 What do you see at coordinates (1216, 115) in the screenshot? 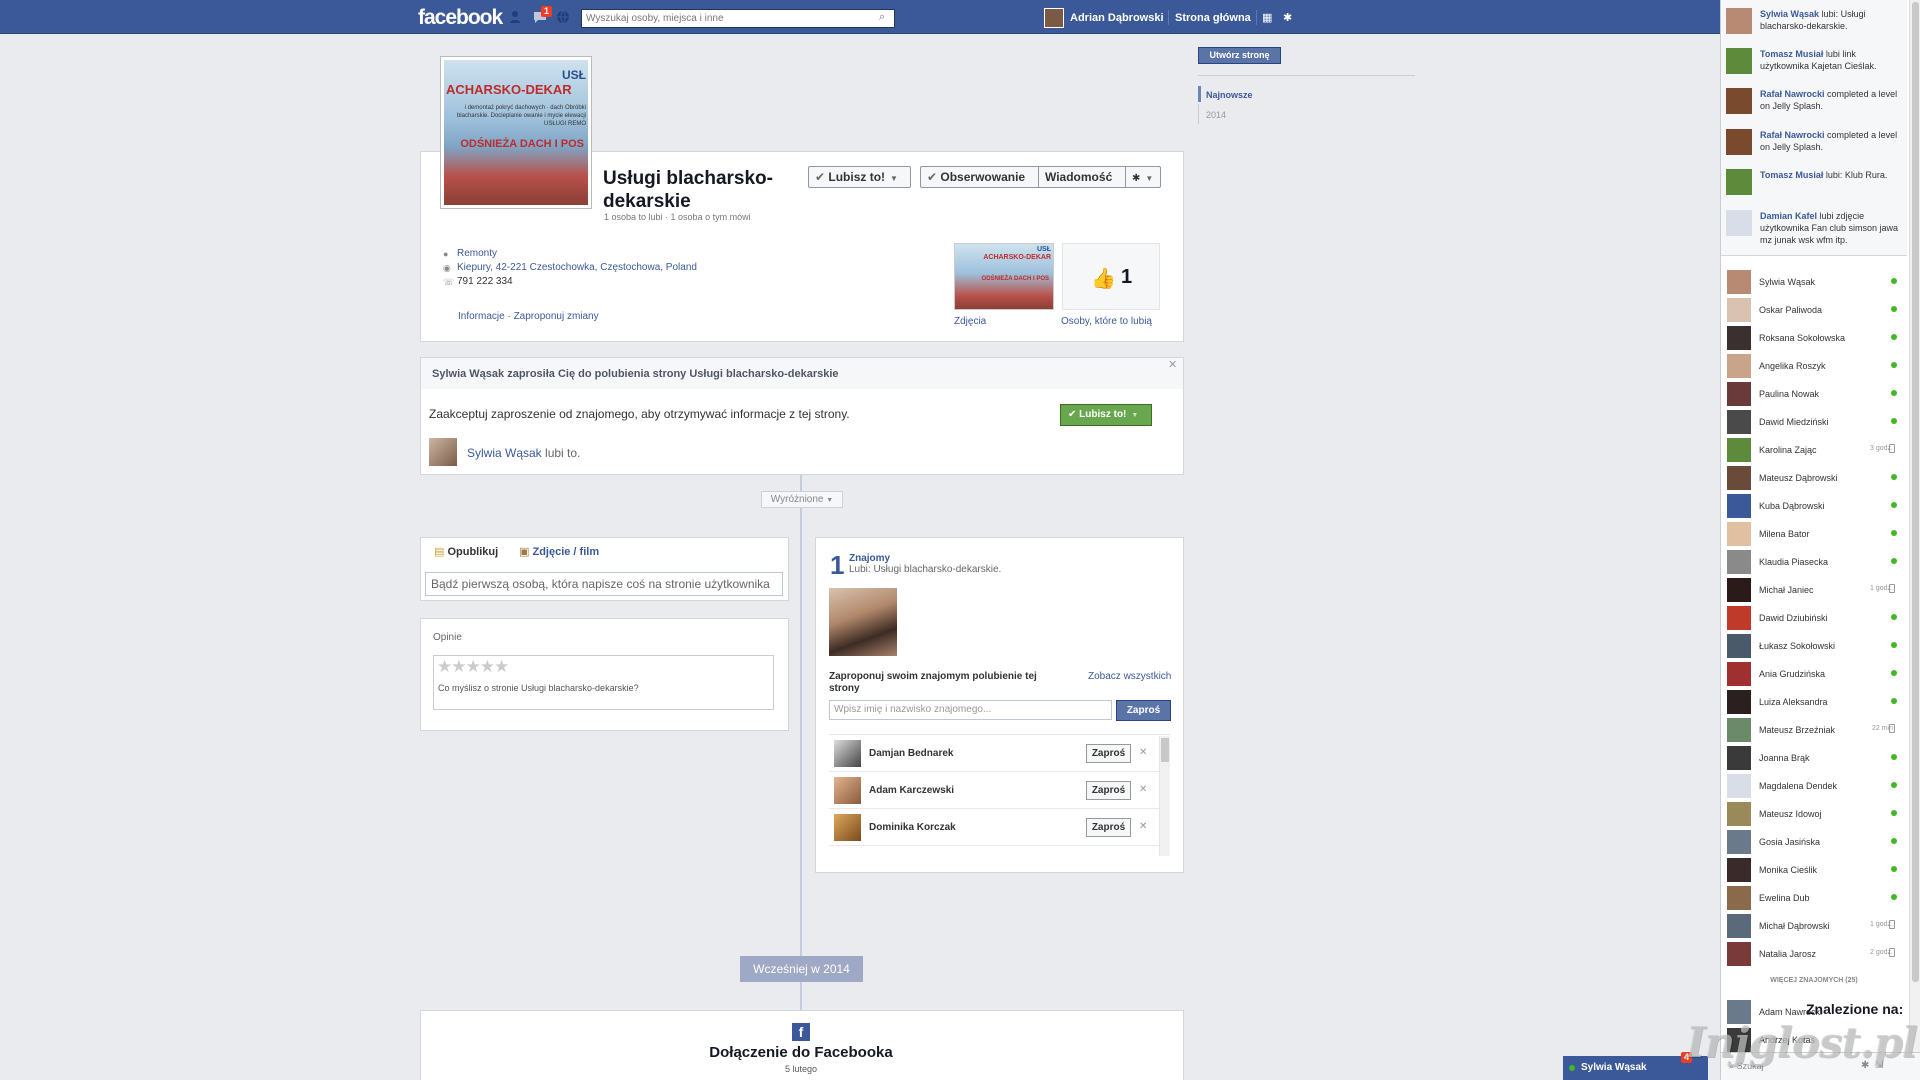
I see `nav-year-link: 2014` at bounding box center [1216, 115].